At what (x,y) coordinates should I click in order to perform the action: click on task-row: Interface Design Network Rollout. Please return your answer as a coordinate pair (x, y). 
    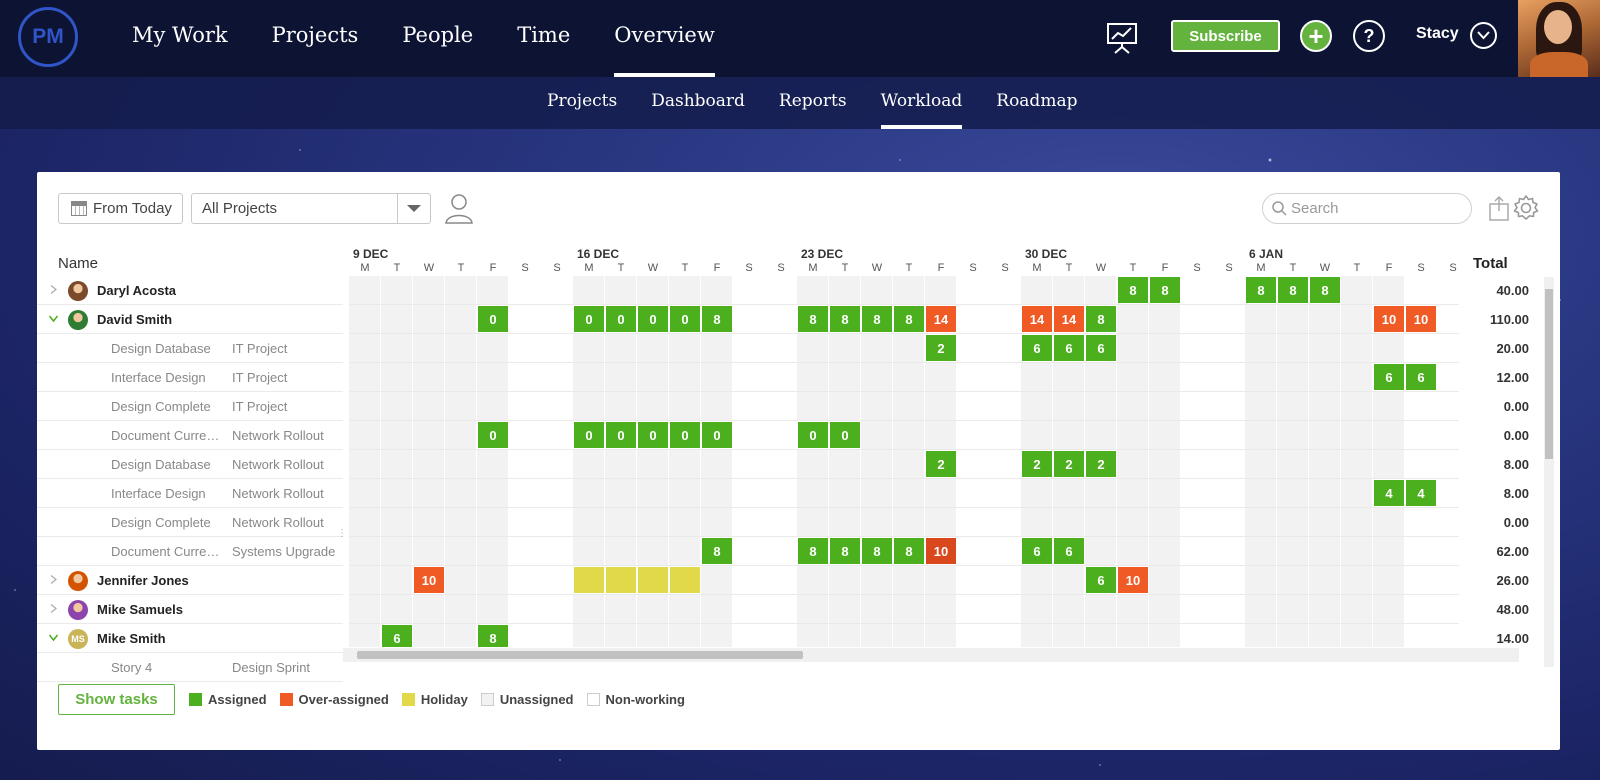
    Looking at the image, I should click on (190, 493).